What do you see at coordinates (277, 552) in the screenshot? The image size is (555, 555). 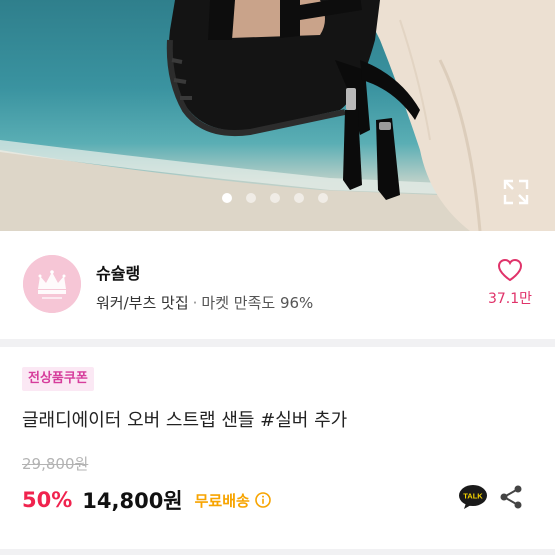 I see `bottom-divider` at bounding box center [277, 552].